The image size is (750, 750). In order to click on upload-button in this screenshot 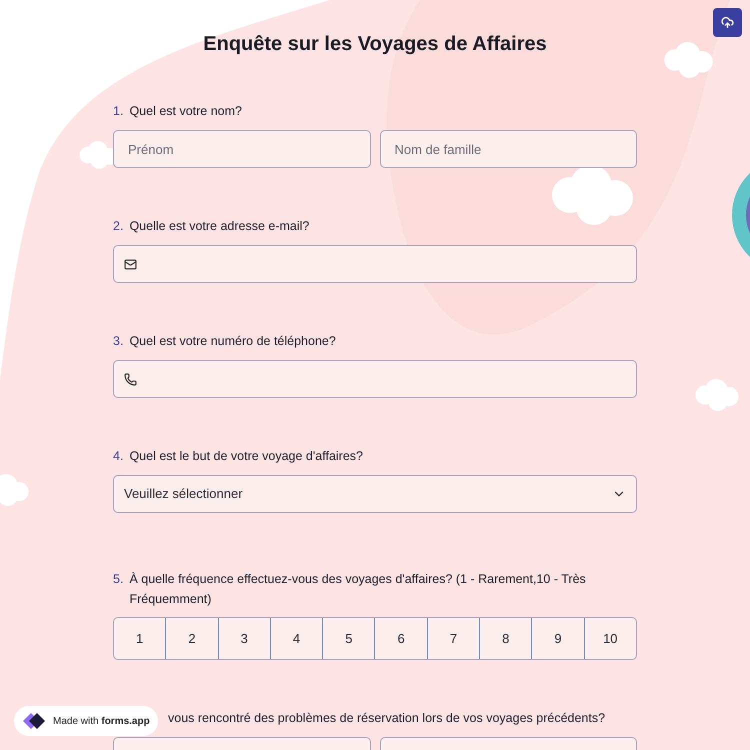, I will do `click(727, 22)`.